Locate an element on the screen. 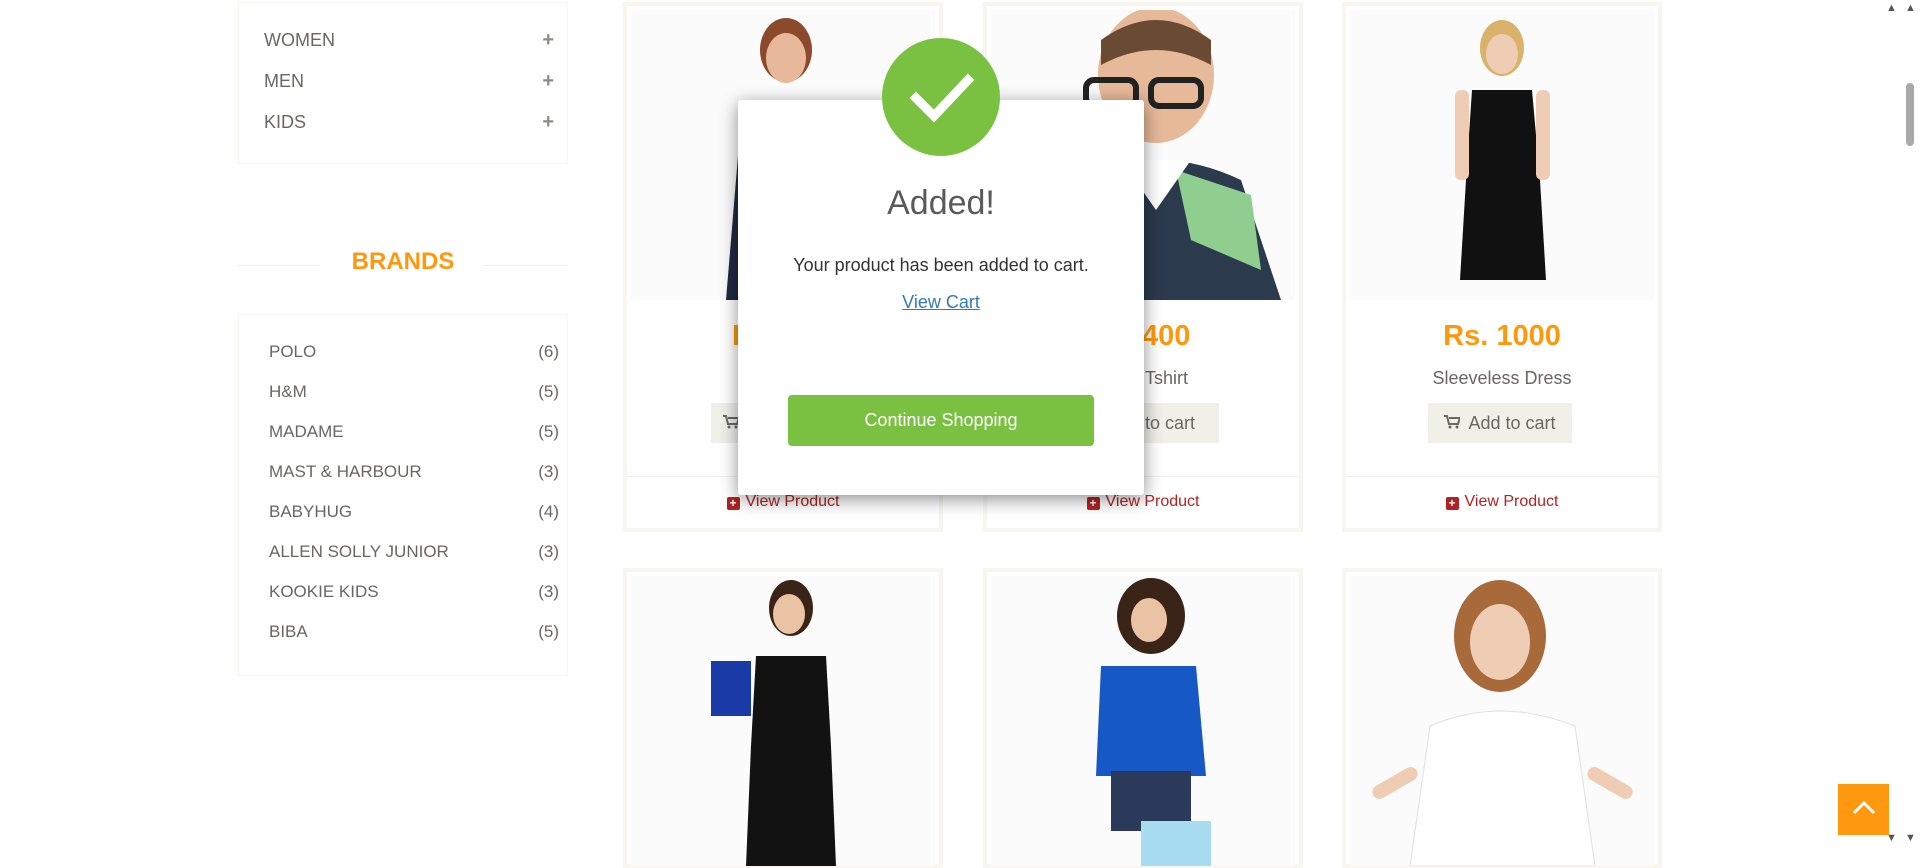  brand-item: KOOKIE KIDS (3) is located at coordinates (414, 592).